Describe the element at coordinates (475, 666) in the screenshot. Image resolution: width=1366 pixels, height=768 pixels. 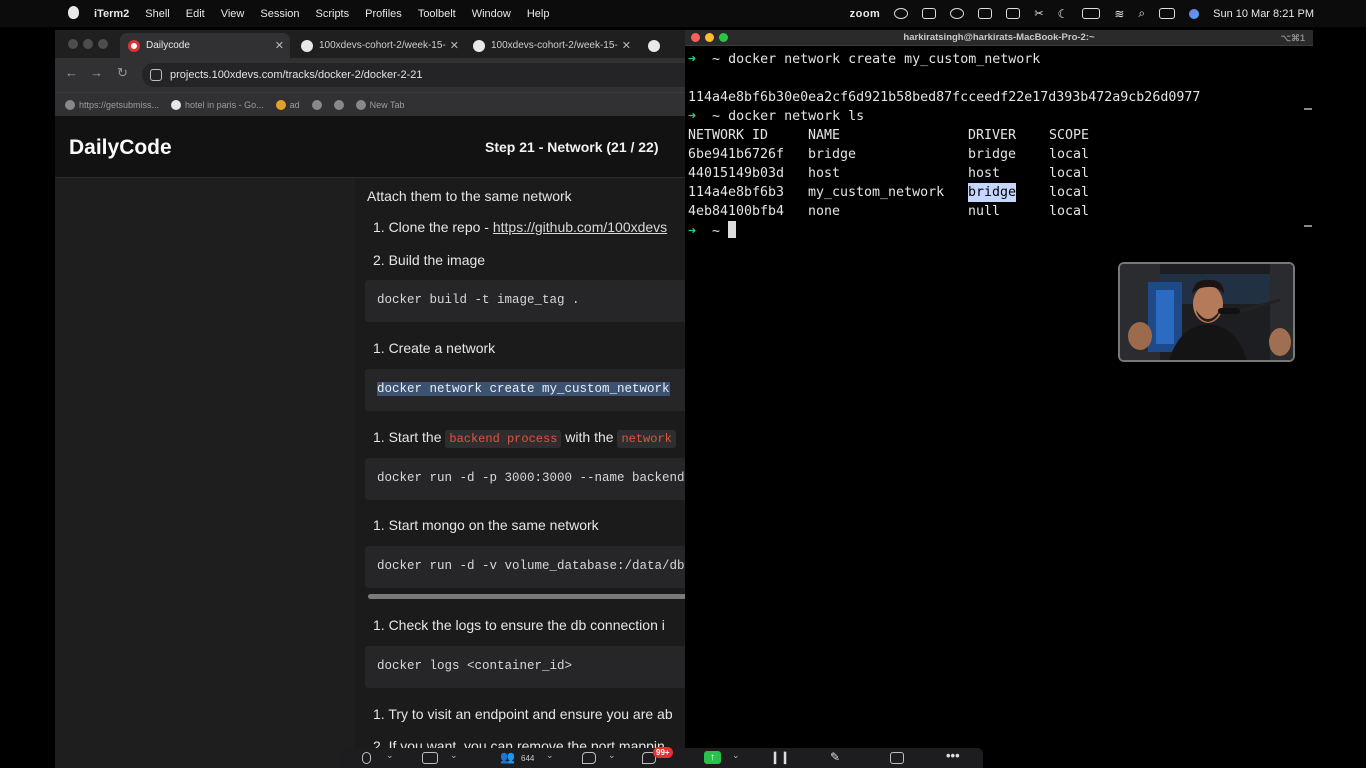
I see `code-text: docker logs <container_id>` at that location.